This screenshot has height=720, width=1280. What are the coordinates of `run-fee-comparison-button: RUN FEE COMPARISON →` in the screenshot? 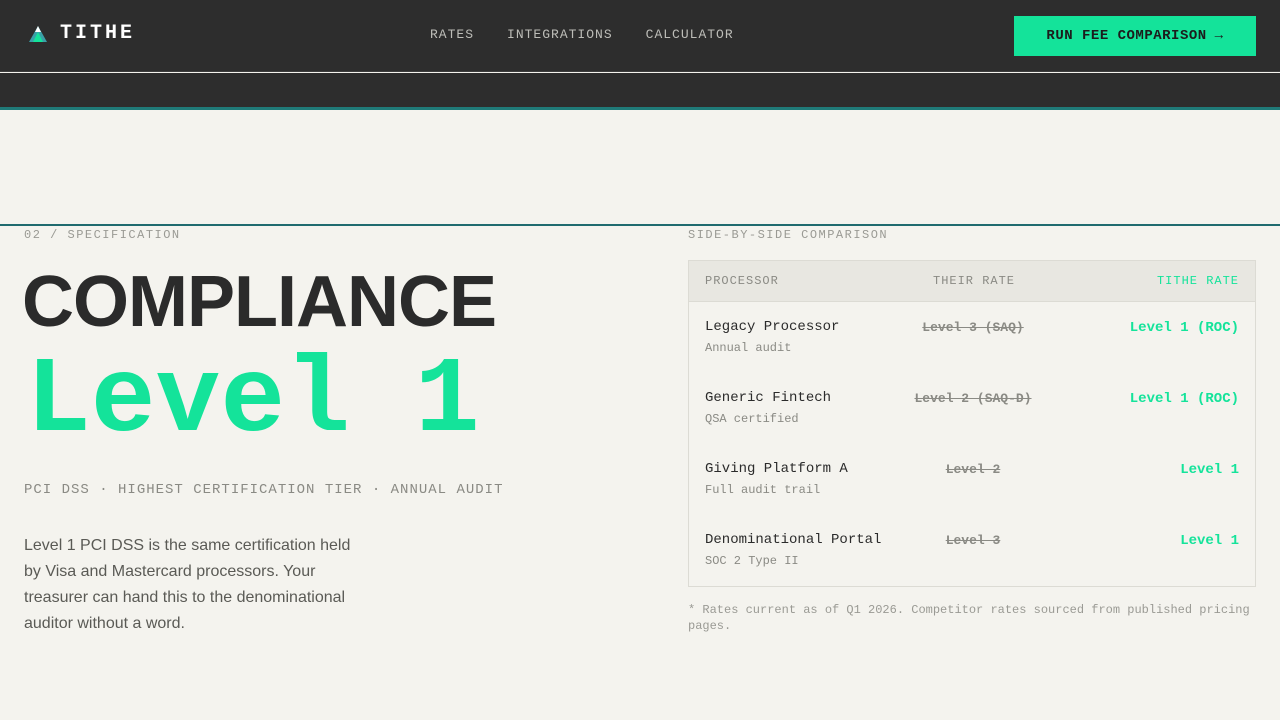 It's located at (1135, 36).